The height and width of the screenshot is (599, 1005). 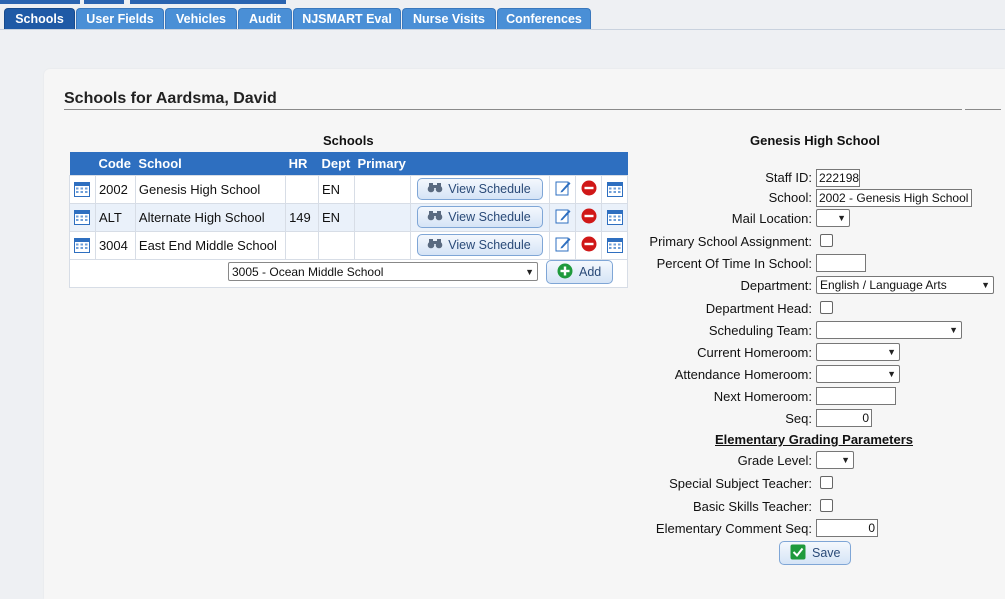 What do you see at coordinates (733, 528) in the screenshot?
I see `elem-comment-seq-label: Elementary Comment Seq:` at bounding box center [733, 528].